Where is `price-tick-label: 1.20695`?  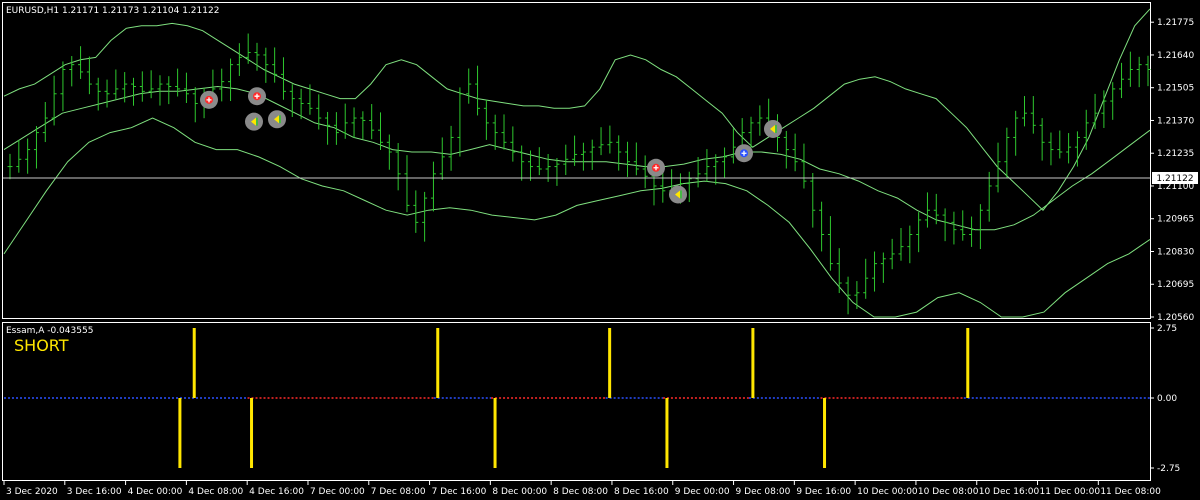
price-tick-label: 1.20695 is located at coordinates (1175, 285).